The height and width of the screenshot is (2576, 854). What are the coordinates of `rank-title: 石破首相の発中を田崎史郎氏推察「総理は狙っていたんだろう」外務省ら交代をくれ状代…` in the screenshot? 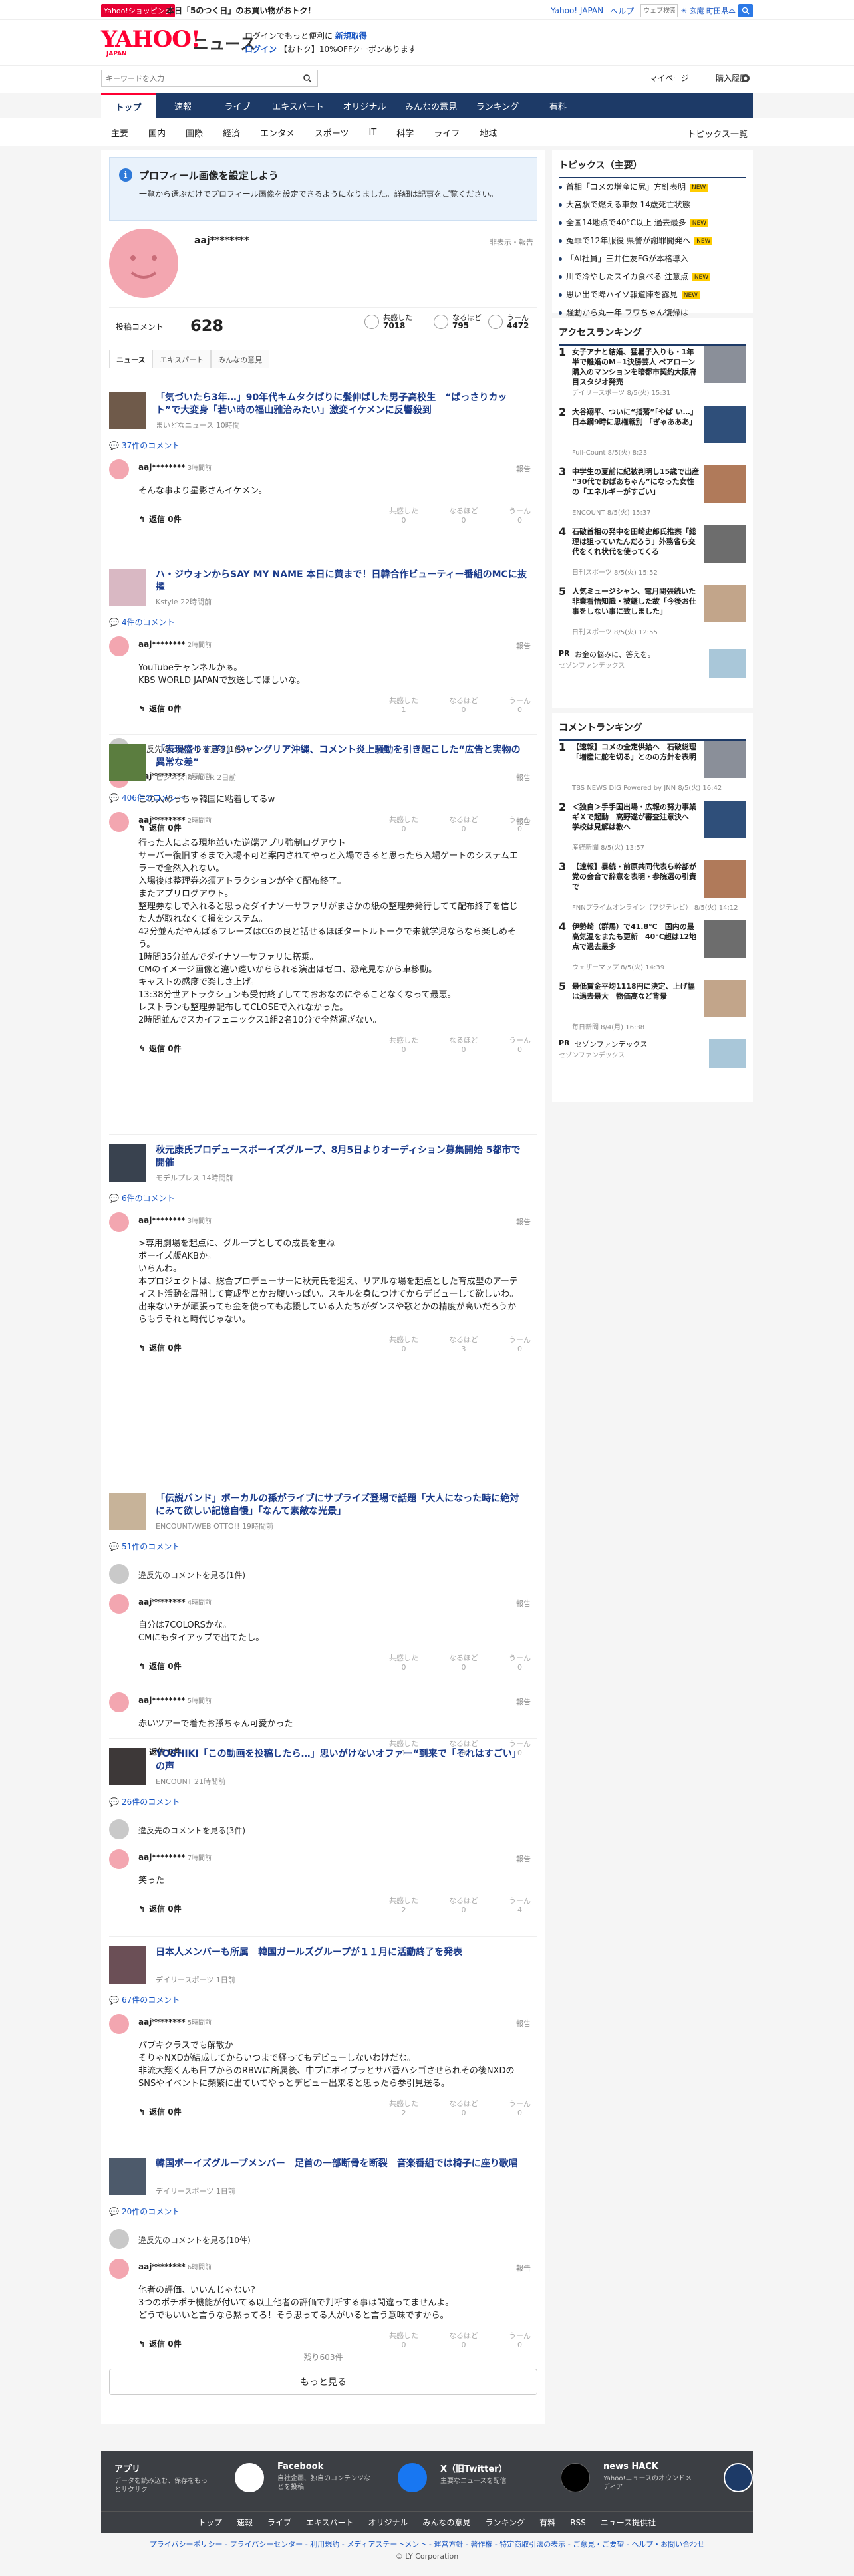 It's located at (636, 542).